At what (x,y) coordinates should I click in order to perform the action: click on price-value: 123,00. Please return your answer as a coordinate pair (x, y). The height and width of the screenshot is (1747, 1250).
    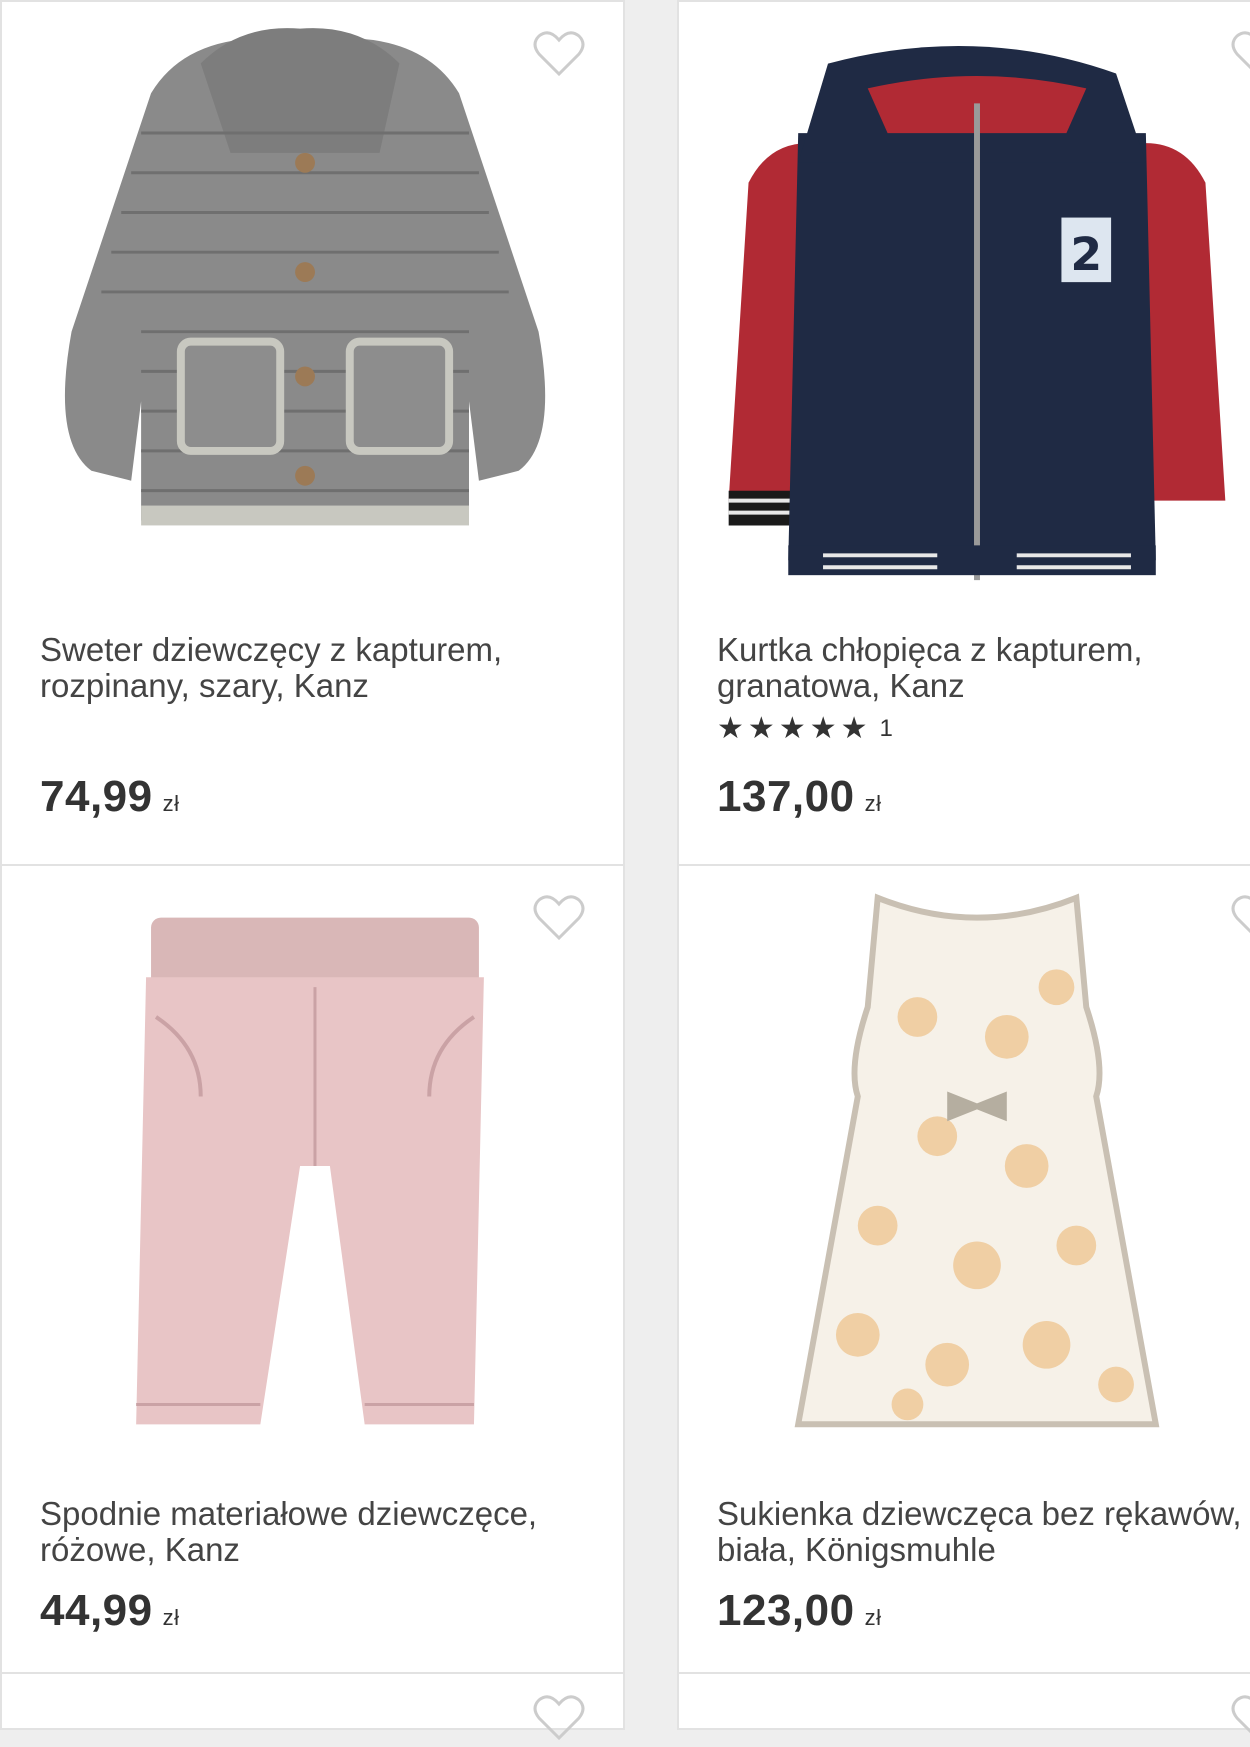
    Looking at the image, I should click on (786, 1610).